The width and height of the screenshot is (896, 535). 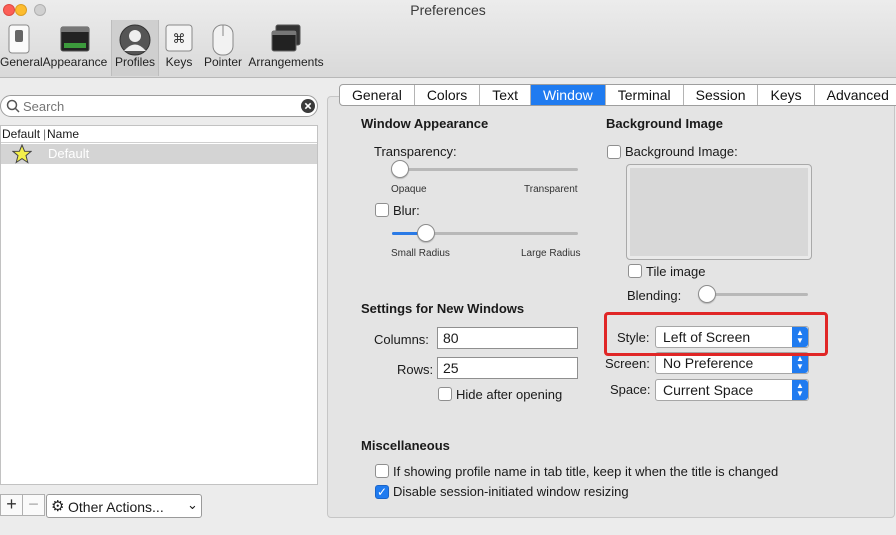 What do you see at coordinates (614, 152) in the screenshot?
I see `background-image-checkbox` at bounding box center [614, 152].